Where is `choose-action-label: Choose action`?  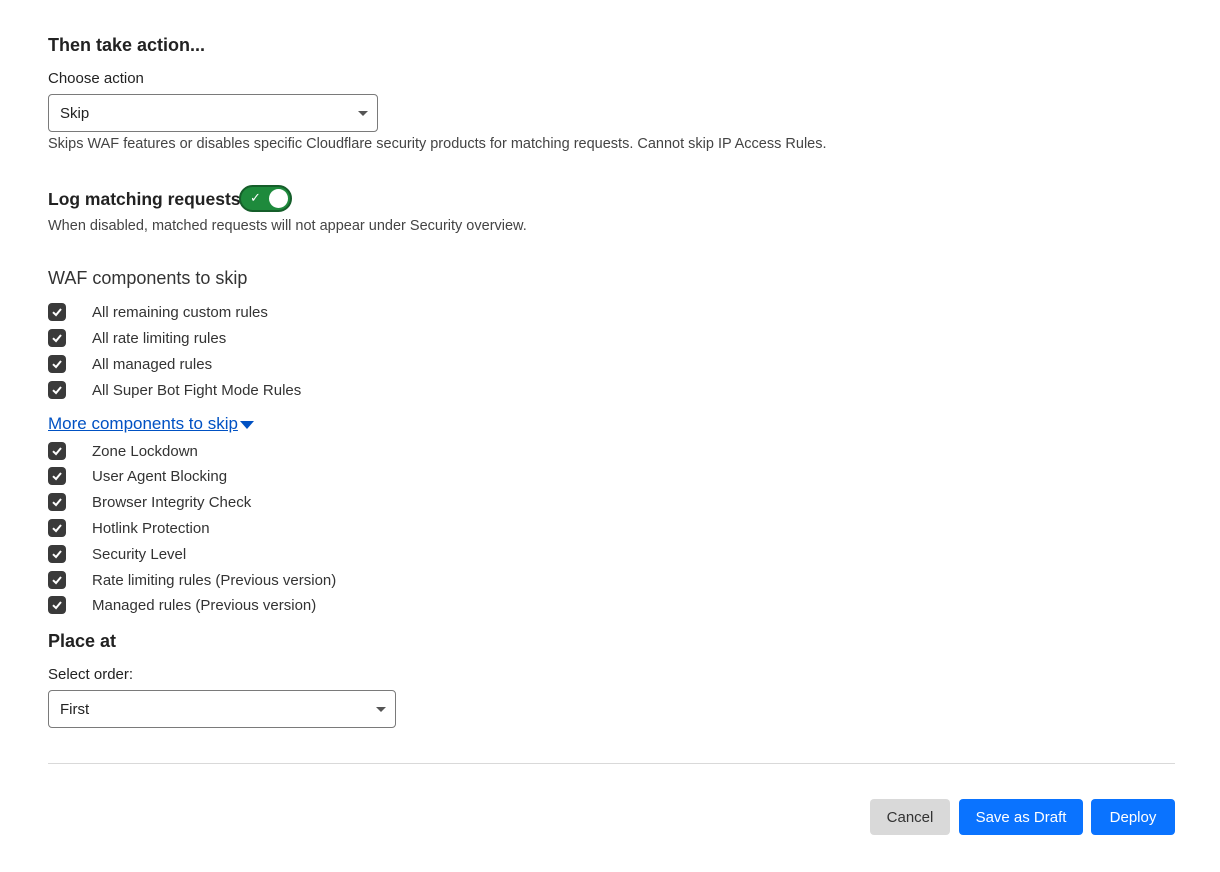
choose-action-label: Choose action is located at coordinates (96, 78).